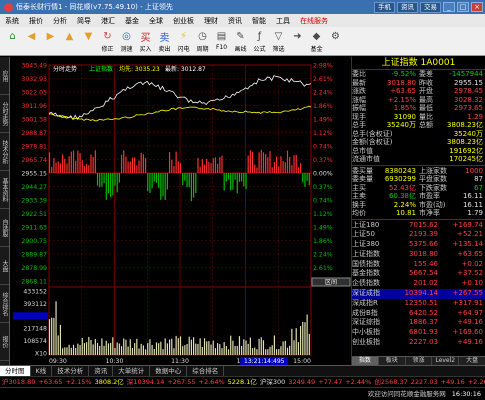 Image resolution: width=485 pixels, height=400 pixels. Describe the element at coordinates (4, 190) in the screenshot. I see `side-tab-3: 基本资料` at that location.